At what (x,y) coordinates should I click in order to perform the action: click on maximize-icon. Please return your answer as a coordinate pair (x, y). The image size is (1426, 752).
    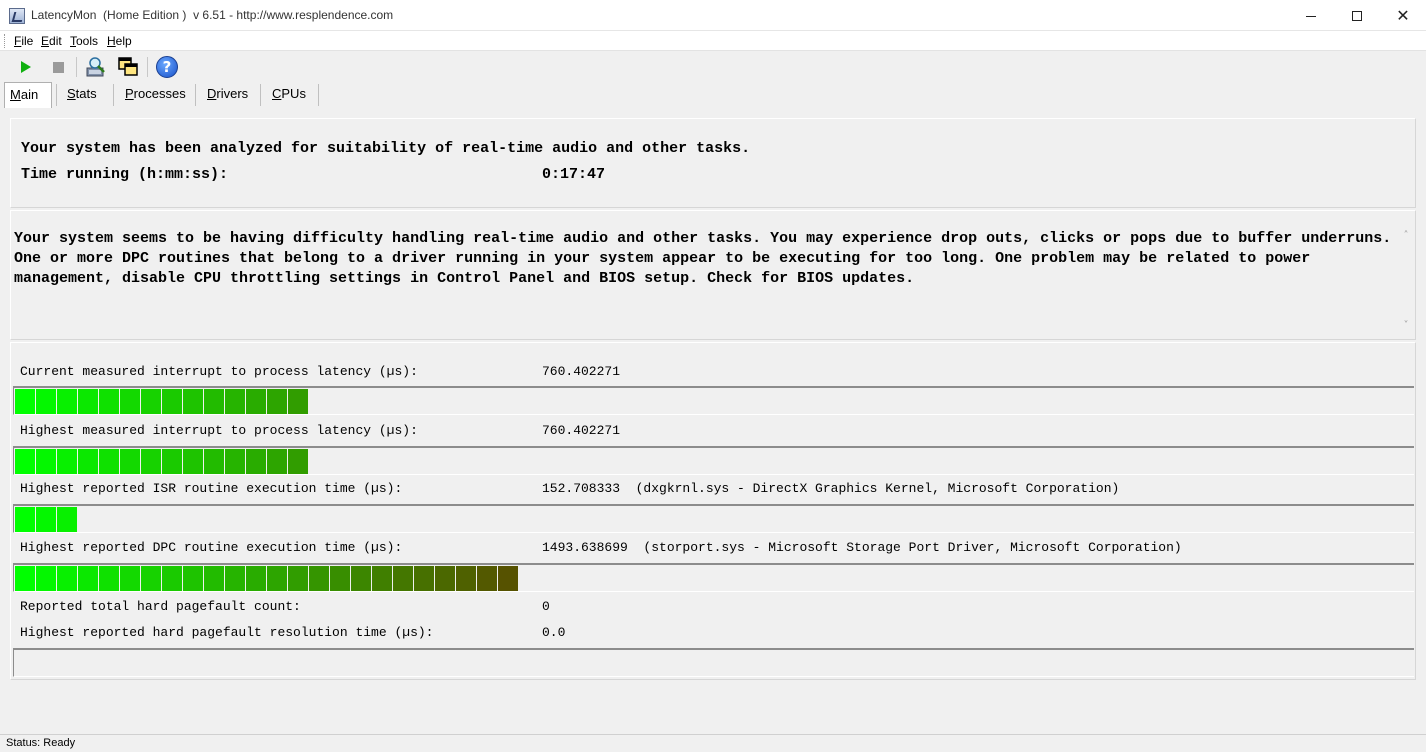
    Looking at the image, I should click on (1357, 15).